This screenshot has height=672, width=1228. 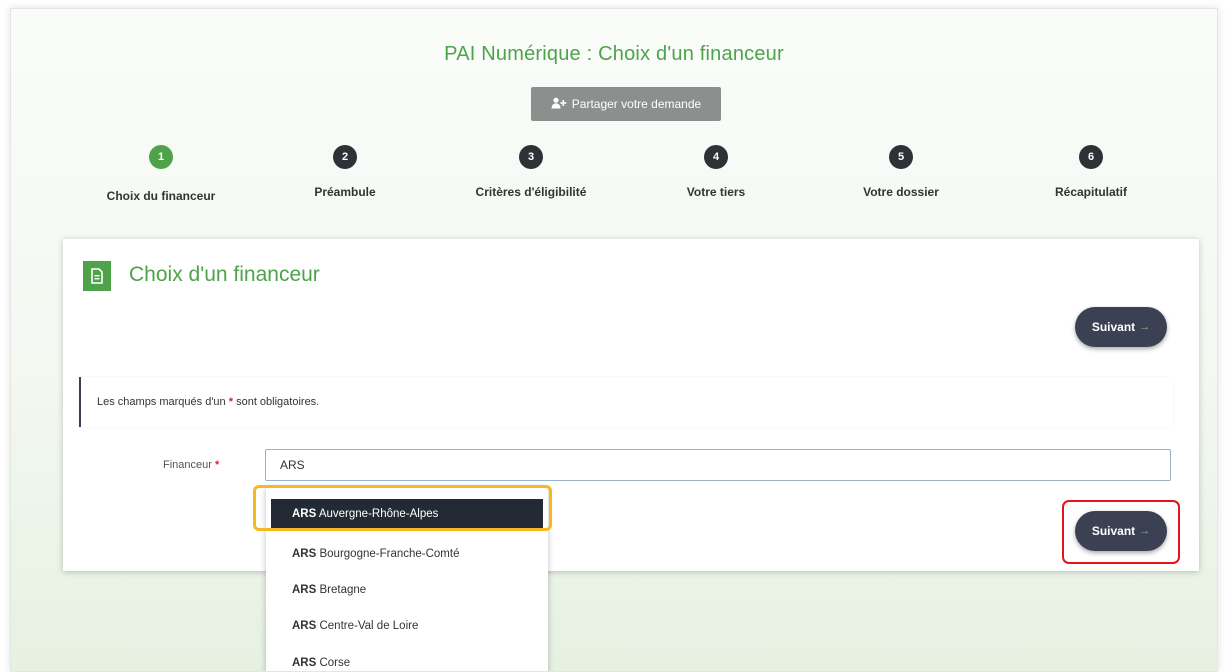 What do you see at coordinates (901, 192) in the screenshot?
I see `step-5-label: Votre dossier` at bounding box center [901, 192].